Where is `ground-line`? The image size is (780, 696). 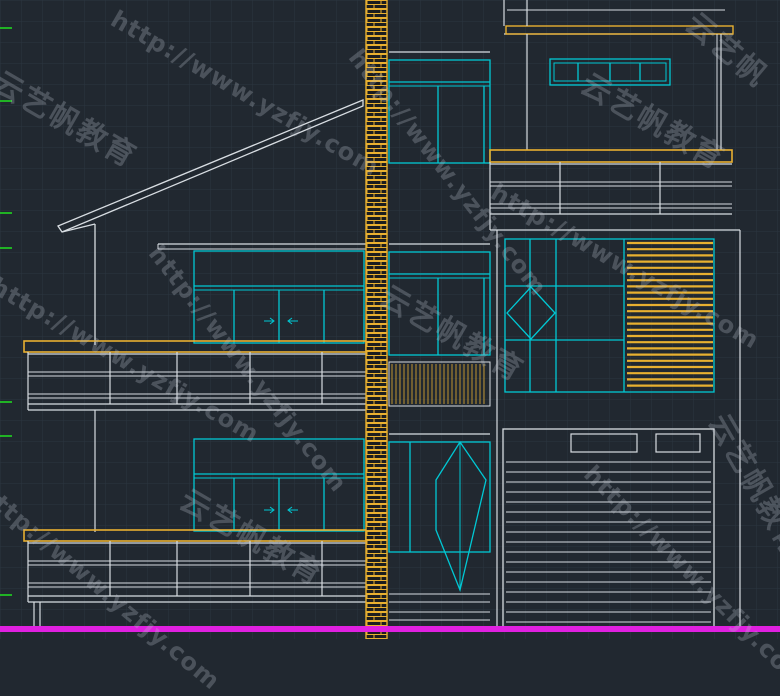
ground-line is located at coordinates (390, 629).